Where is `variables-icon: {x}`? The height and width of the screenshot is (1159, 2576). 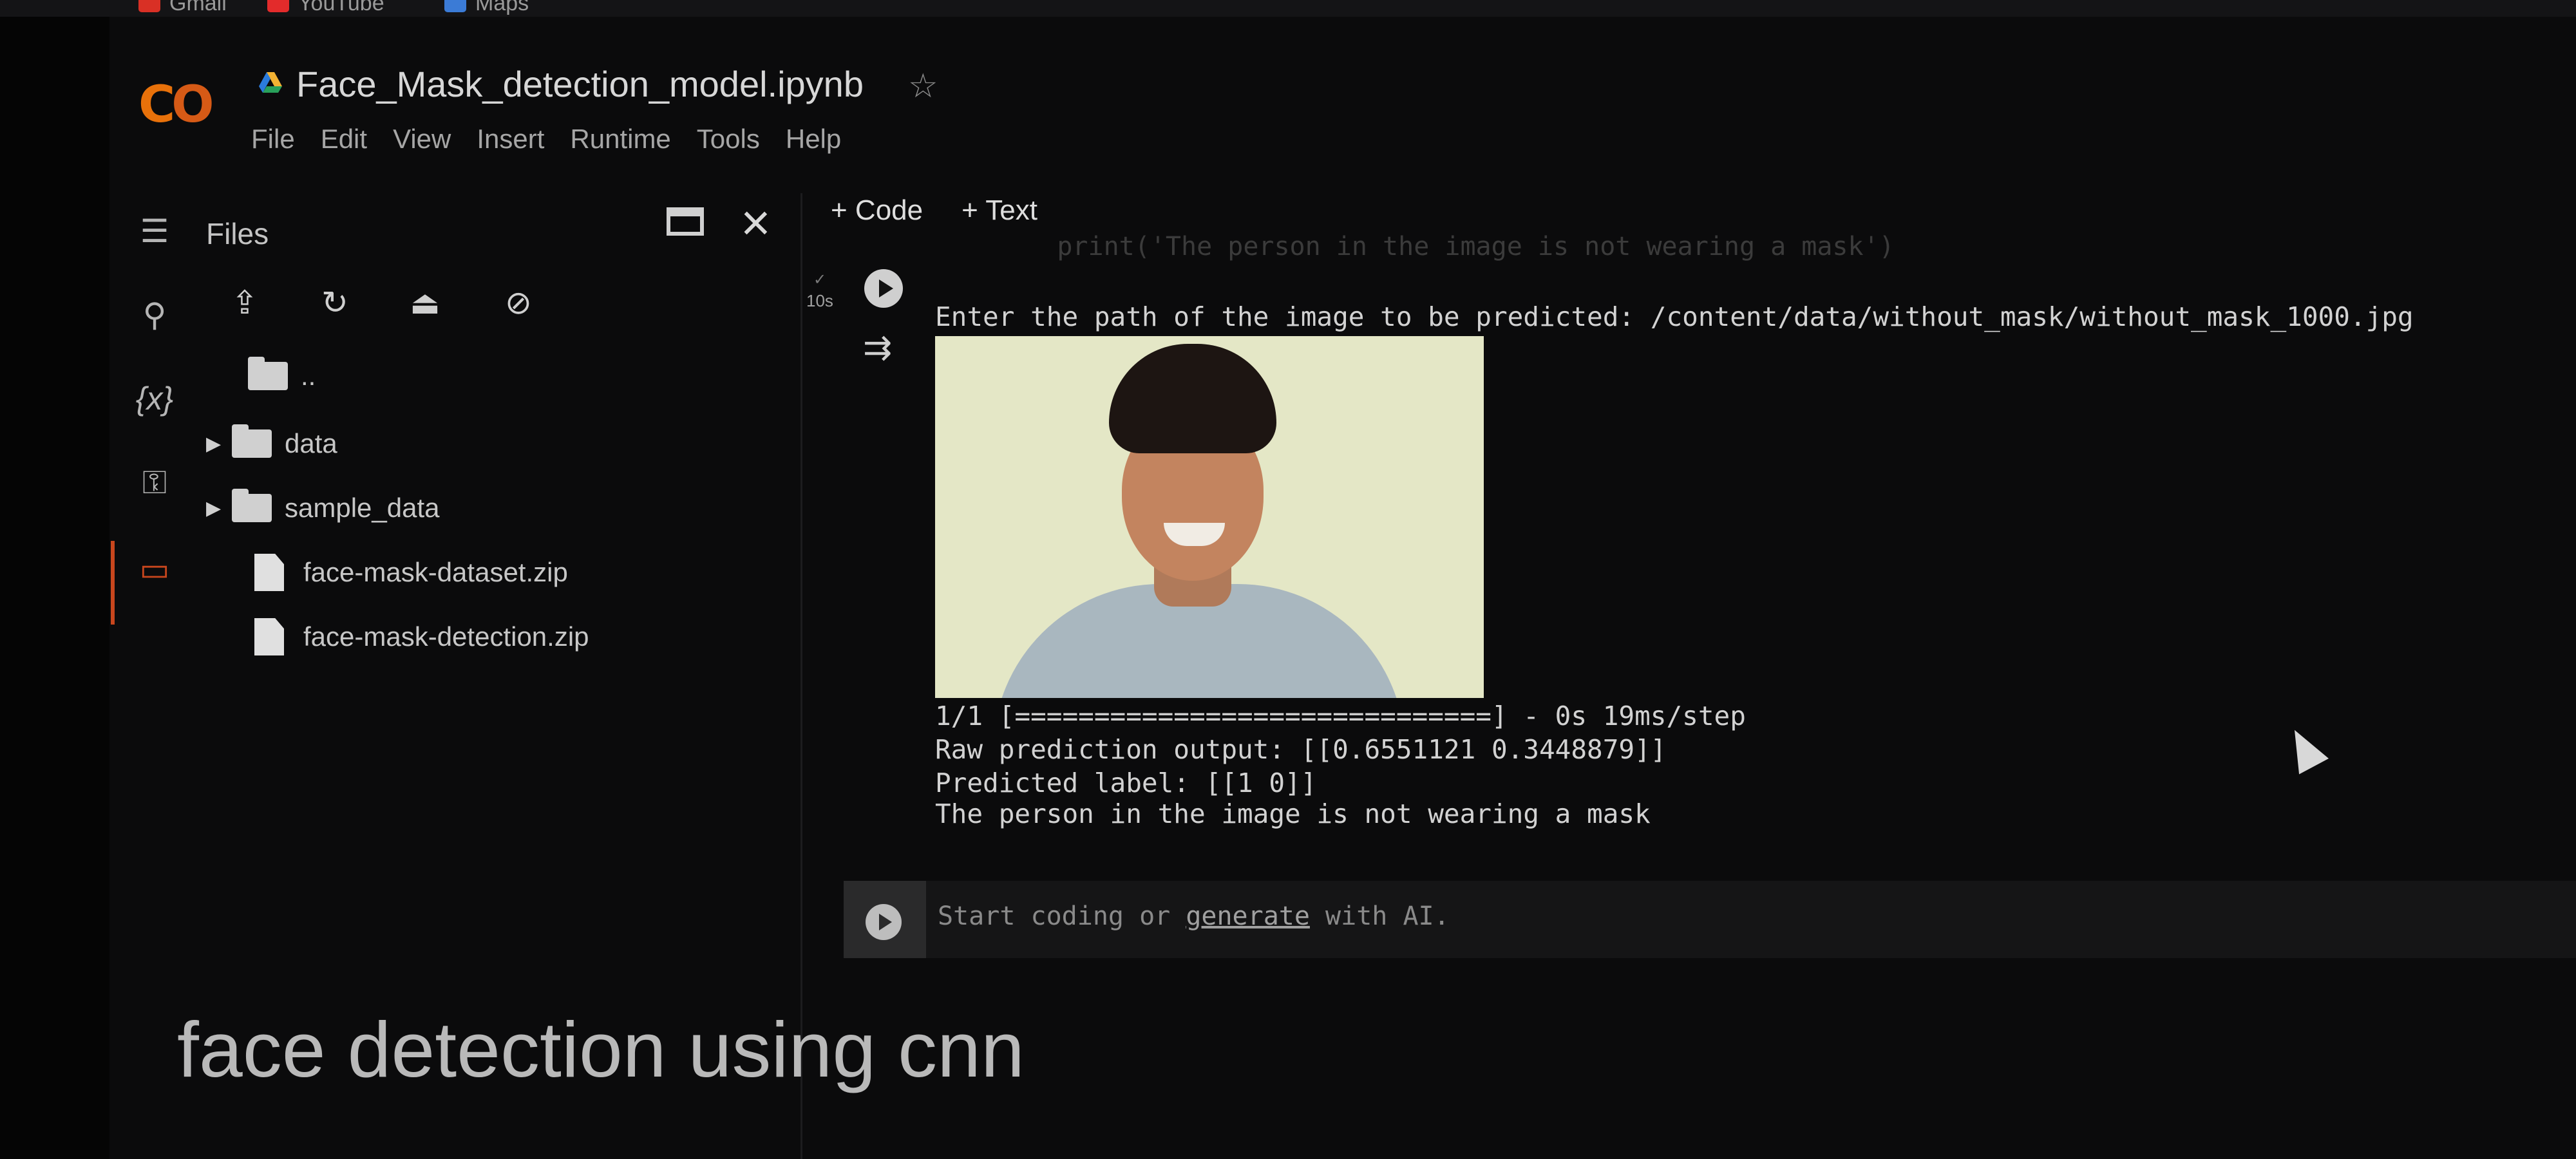 variables-icon: {x} is located at coordinates (155, 398).